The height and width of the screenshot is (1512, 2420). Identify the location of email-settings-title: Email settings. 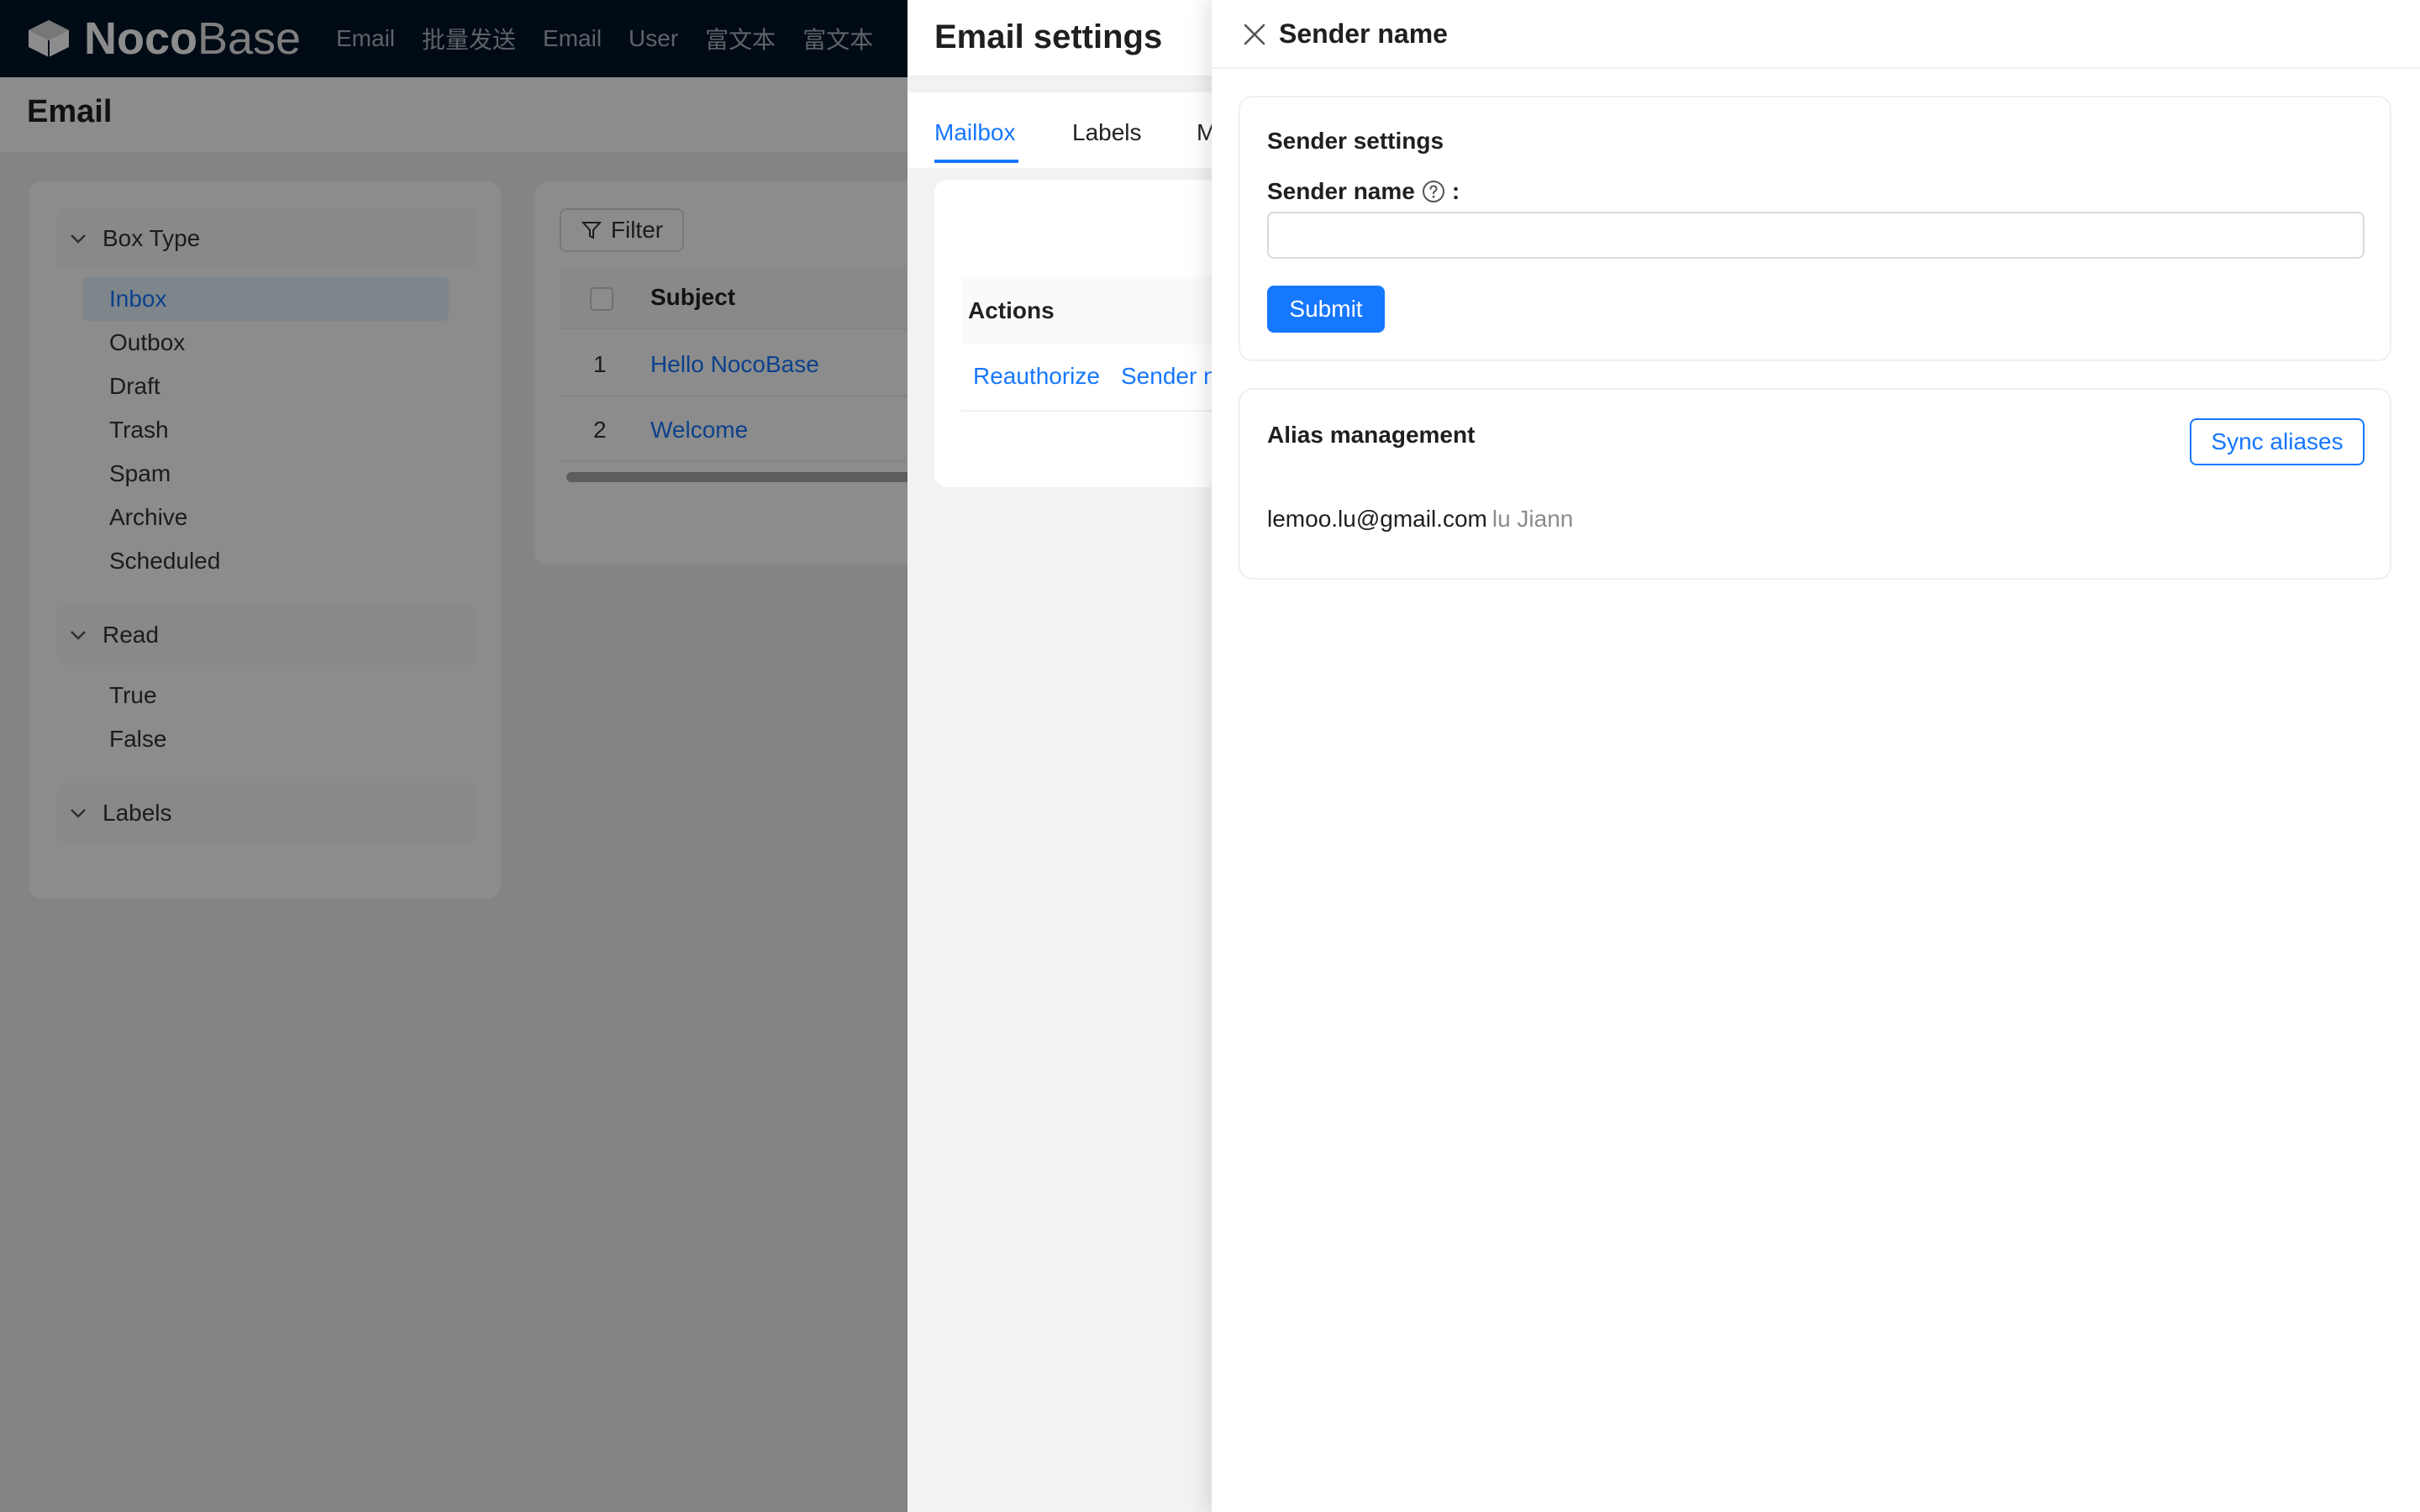
(1048, 36).